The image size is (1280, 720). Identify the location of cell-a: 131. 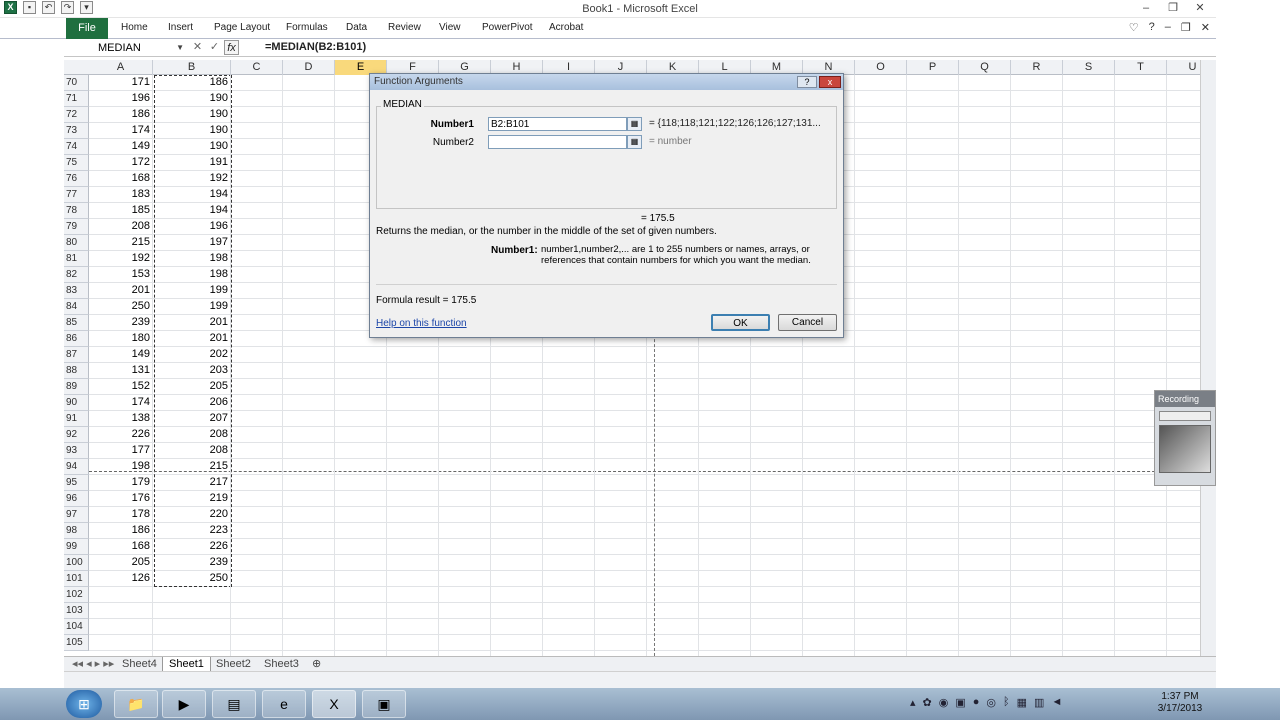
(121, 371).